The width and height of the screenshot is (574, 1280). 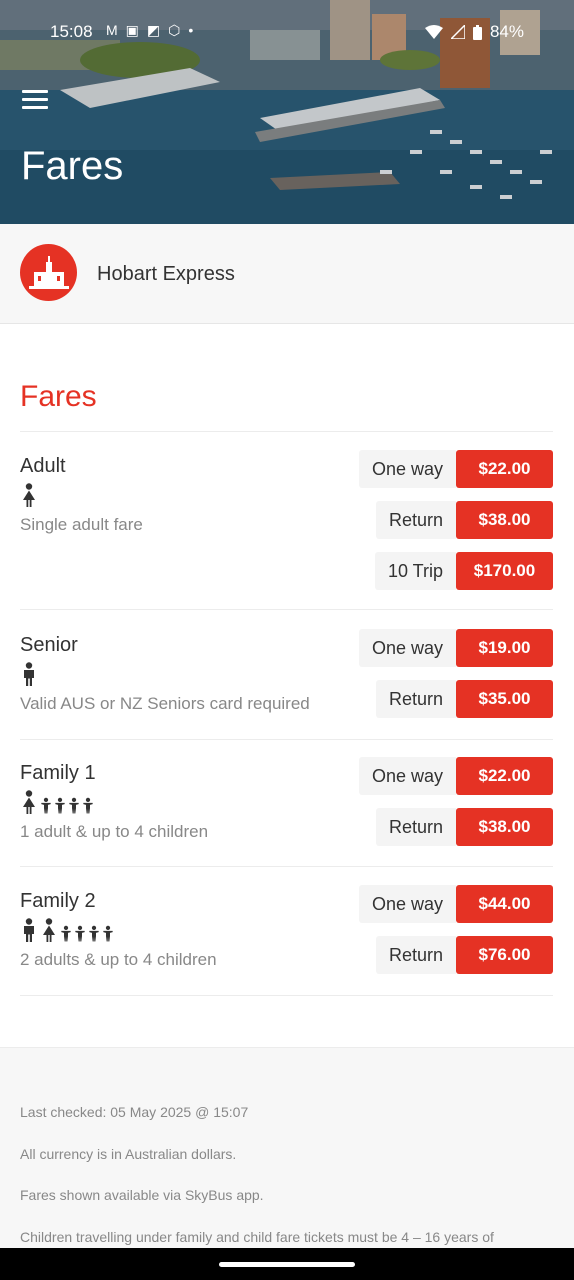 I want to click on price-button: $19.00, so click(x=504, y=648).